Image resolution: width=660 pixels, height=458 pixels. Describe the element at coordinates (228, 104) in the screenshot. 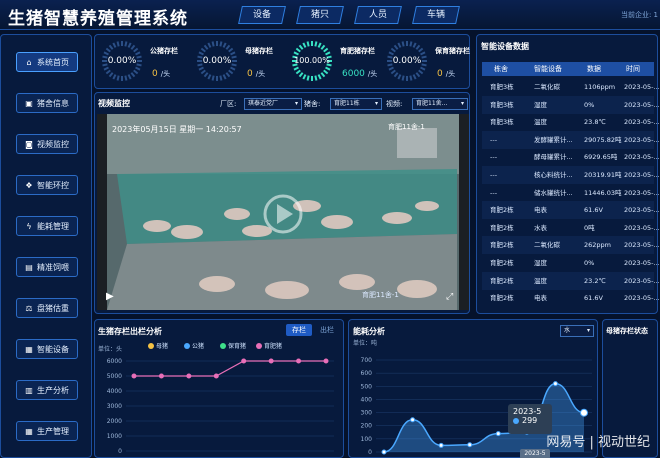

I see `factory-label: 厂区:` at that location.